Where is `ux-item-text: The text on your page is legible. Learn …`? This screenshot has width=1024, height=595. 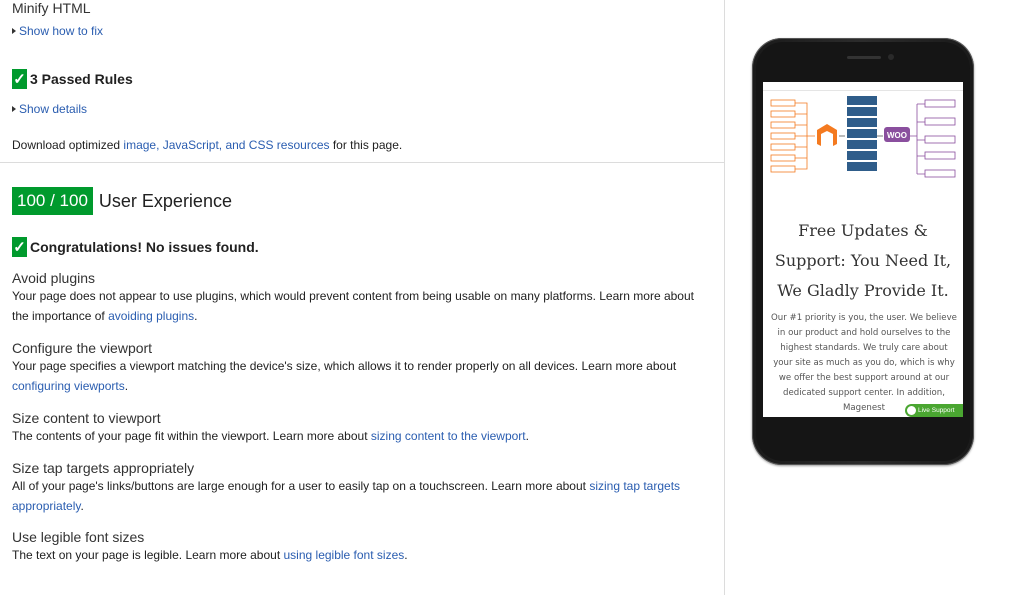
ux-item-text: The text on your page is legible. Learn … is located at coordinates (362, 555).